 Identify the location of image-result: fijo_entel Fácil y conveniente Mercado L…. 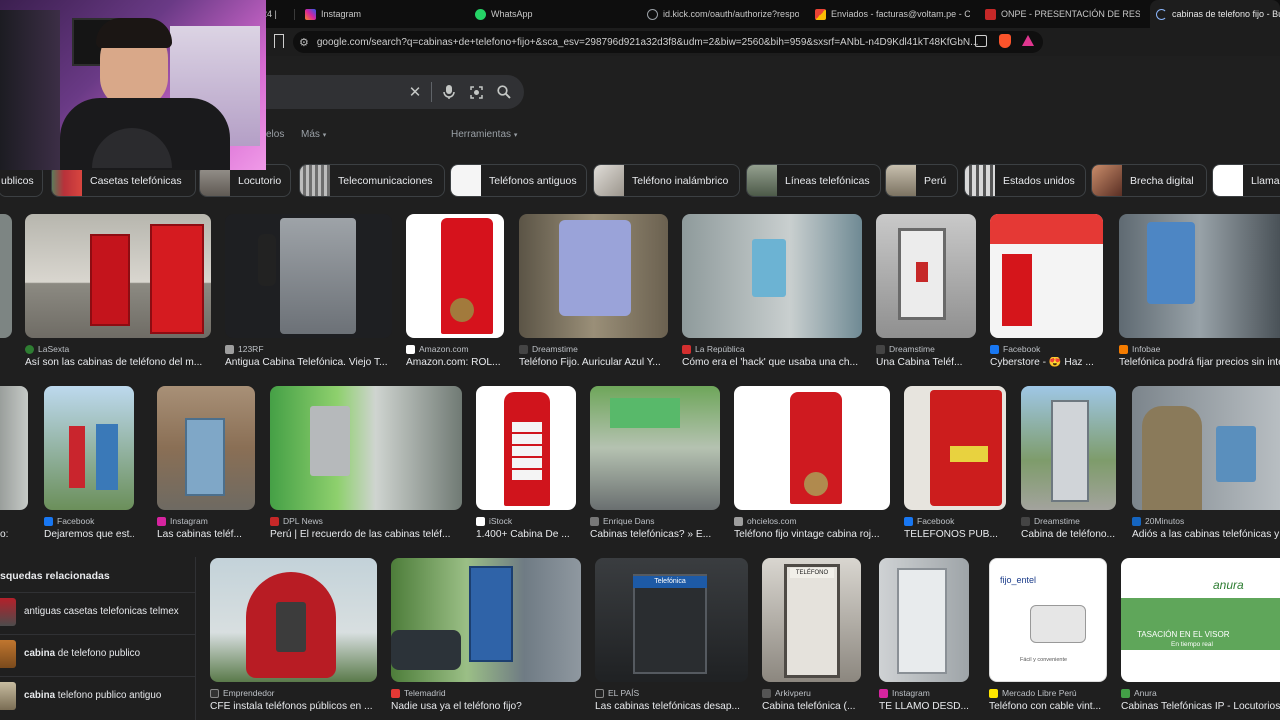
(1048, 638).